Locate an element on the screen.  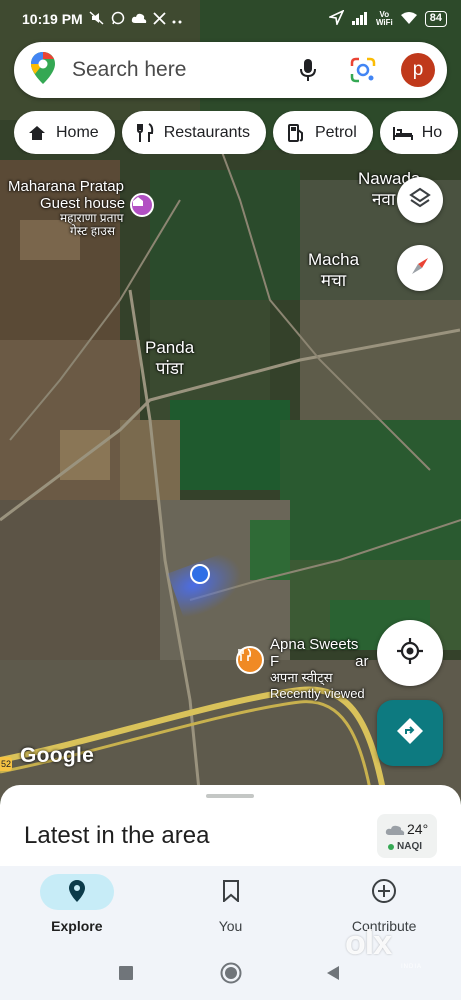
olx-watermark: olx is located at coordinates (368, 943).